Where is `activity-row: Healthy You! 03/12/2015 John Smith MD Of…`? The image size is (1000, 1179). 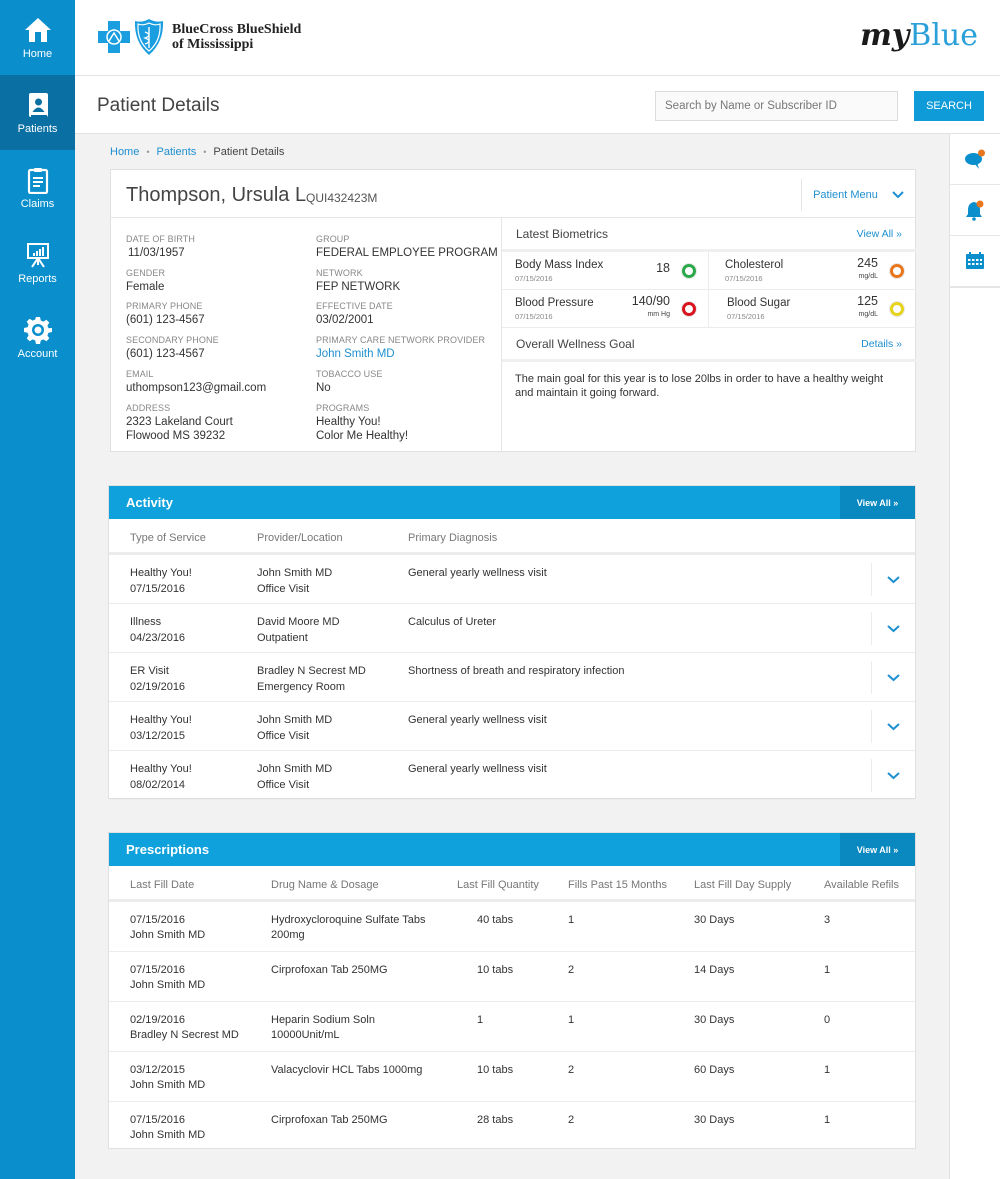
activity-row: Healthy You! 03/12/2015 John Smith MD Of… is located at coordinates (512, 726).